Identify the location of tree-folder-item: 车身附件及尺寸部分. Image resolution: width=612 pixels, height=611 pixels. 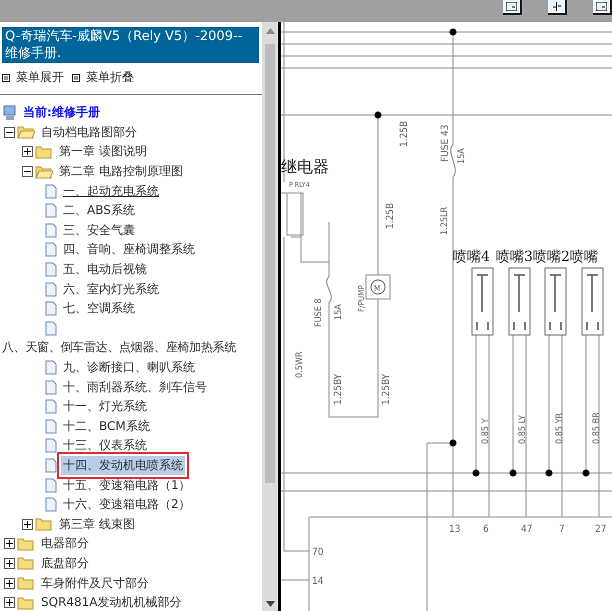
(95, 583).